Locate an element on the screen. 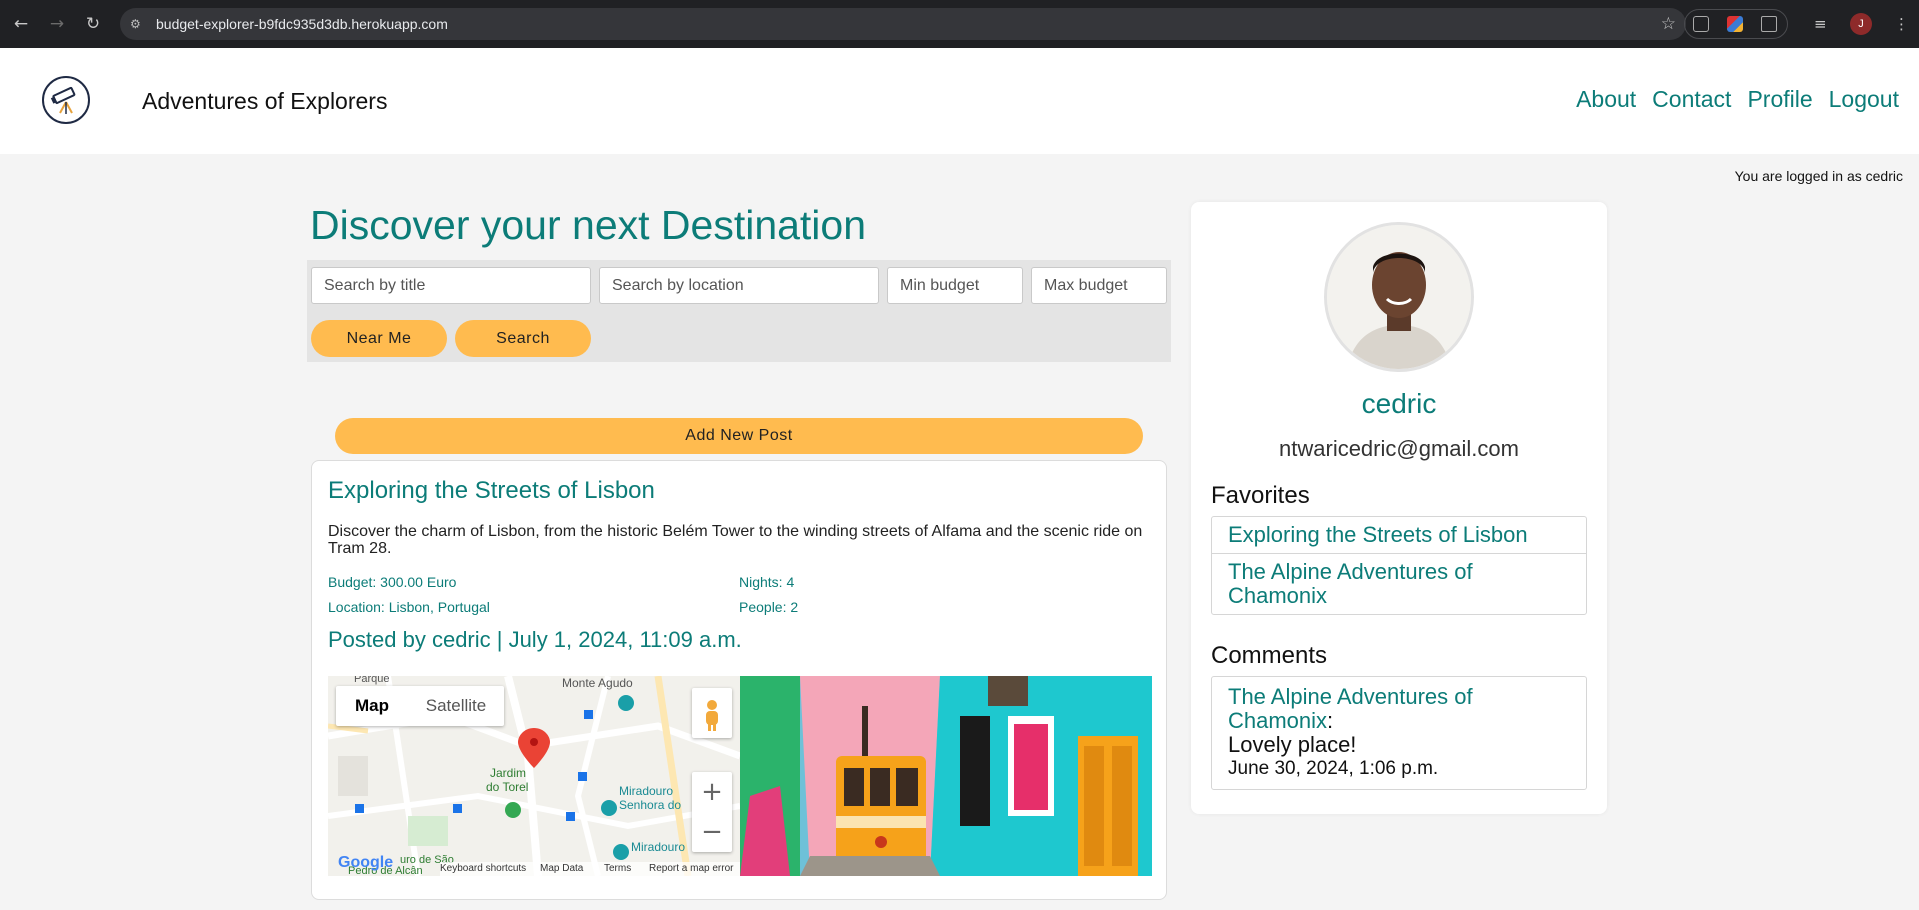 The height and width of the screenshot is (910, 1919). title-search-input is located at coordinates (451, 285).